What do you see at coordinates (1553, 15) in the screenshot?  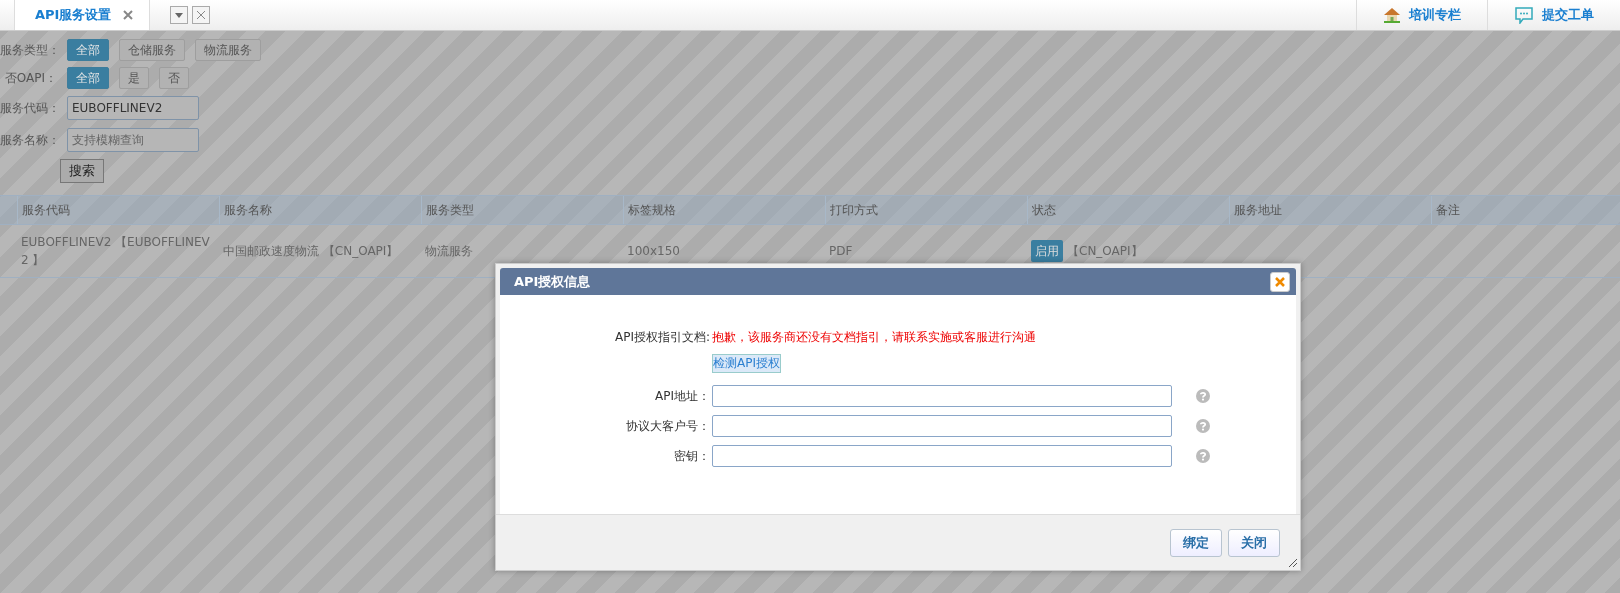 I see `top-link: 提交工单` at bounding box center [1553, 15].